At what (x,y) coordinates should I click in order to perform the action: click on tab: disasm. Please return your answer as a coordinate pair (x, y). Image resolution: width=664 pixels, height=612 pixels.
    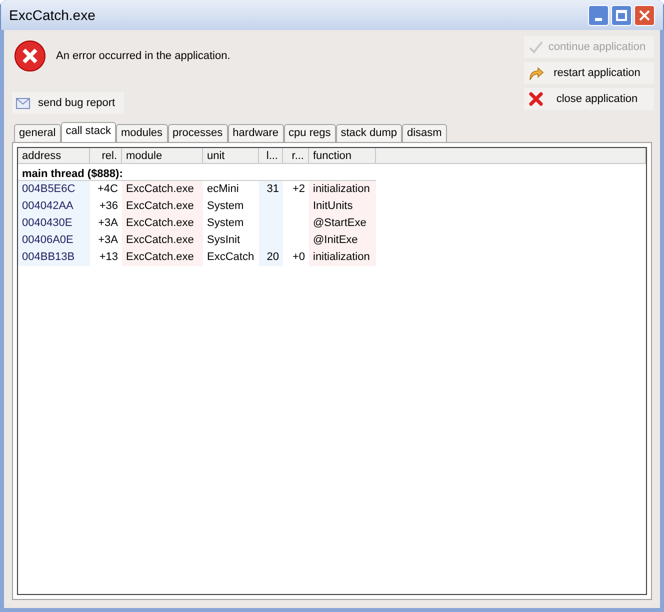
    Looking at the image, I should click on (424, 133).